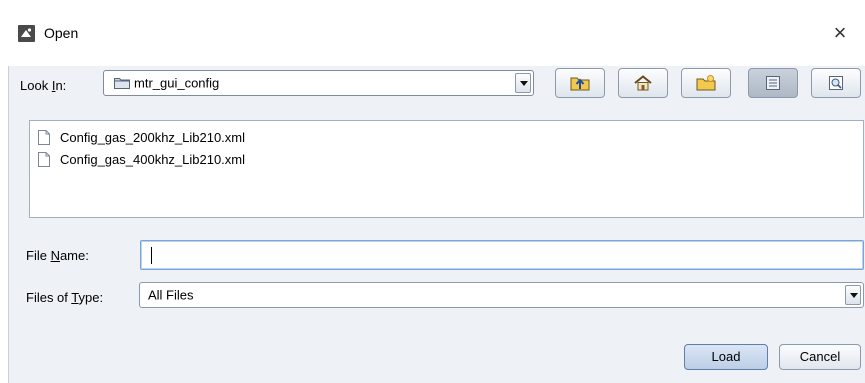 This screenshot has height=383, width=865. Describe the element at coordinates (43, 85) in the screenshot. I see `look-in-label: Look In:` at that location.